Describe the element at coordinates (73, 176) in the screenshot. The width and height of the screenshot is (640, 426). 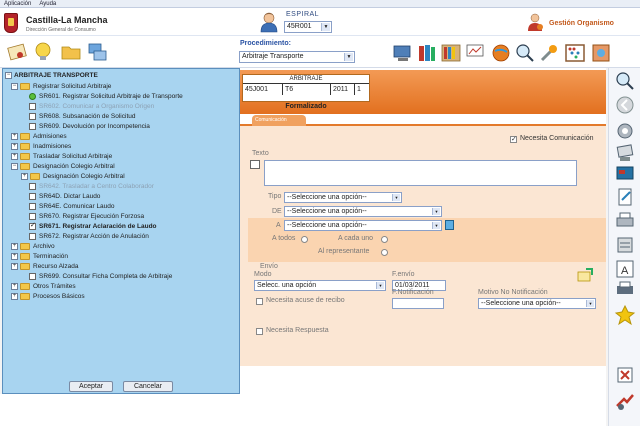
I see `tree-item: + Designación Colegio Arbitral` at that location.